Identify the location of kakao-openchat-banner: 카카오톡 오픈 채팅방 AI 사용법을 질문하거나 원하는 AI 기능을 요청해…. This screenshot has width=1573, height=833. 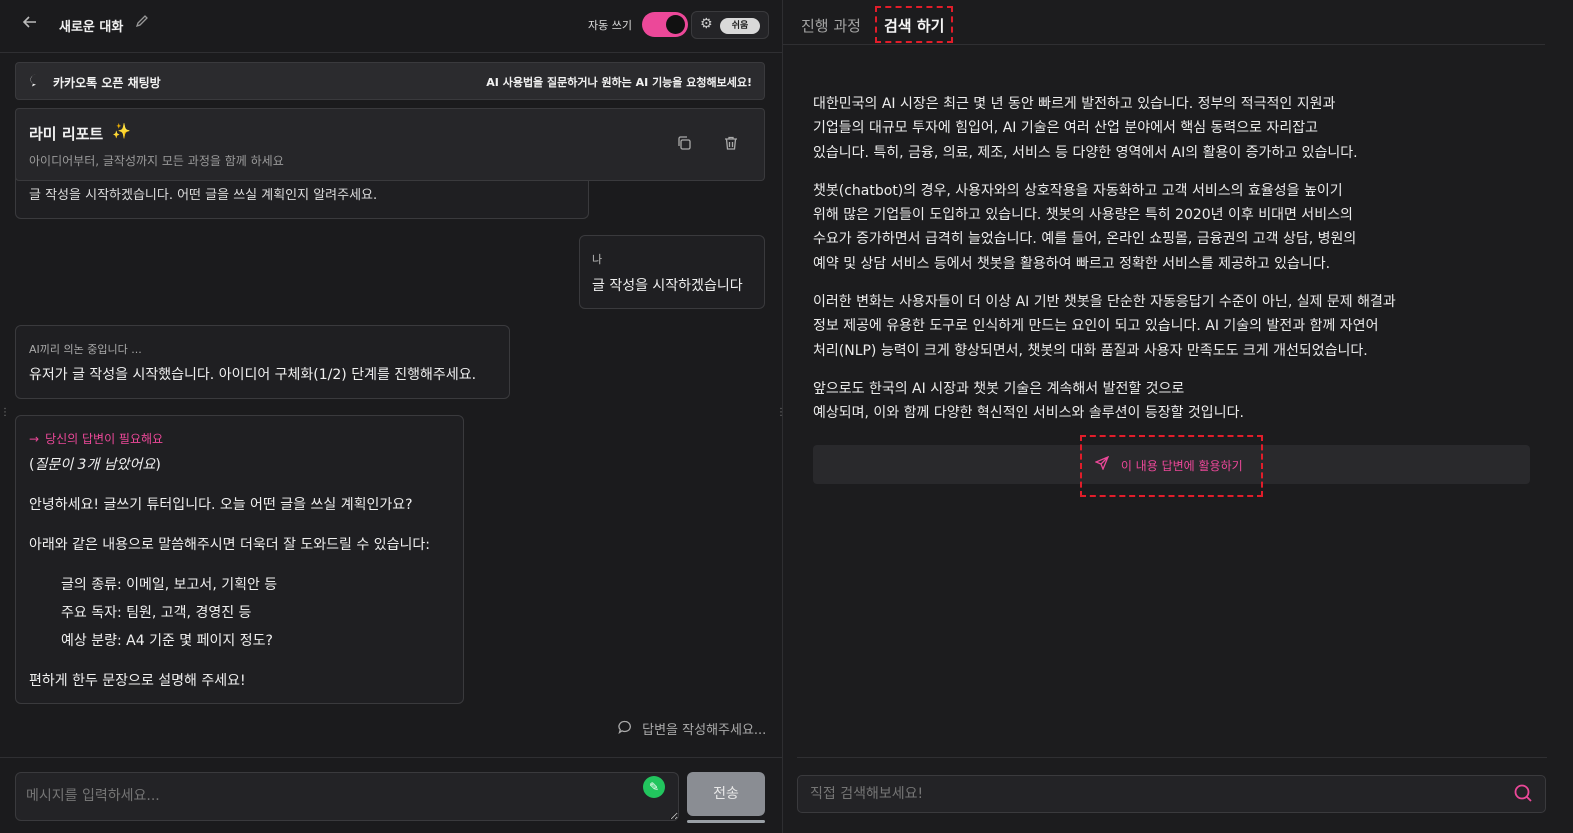
(390, 81).